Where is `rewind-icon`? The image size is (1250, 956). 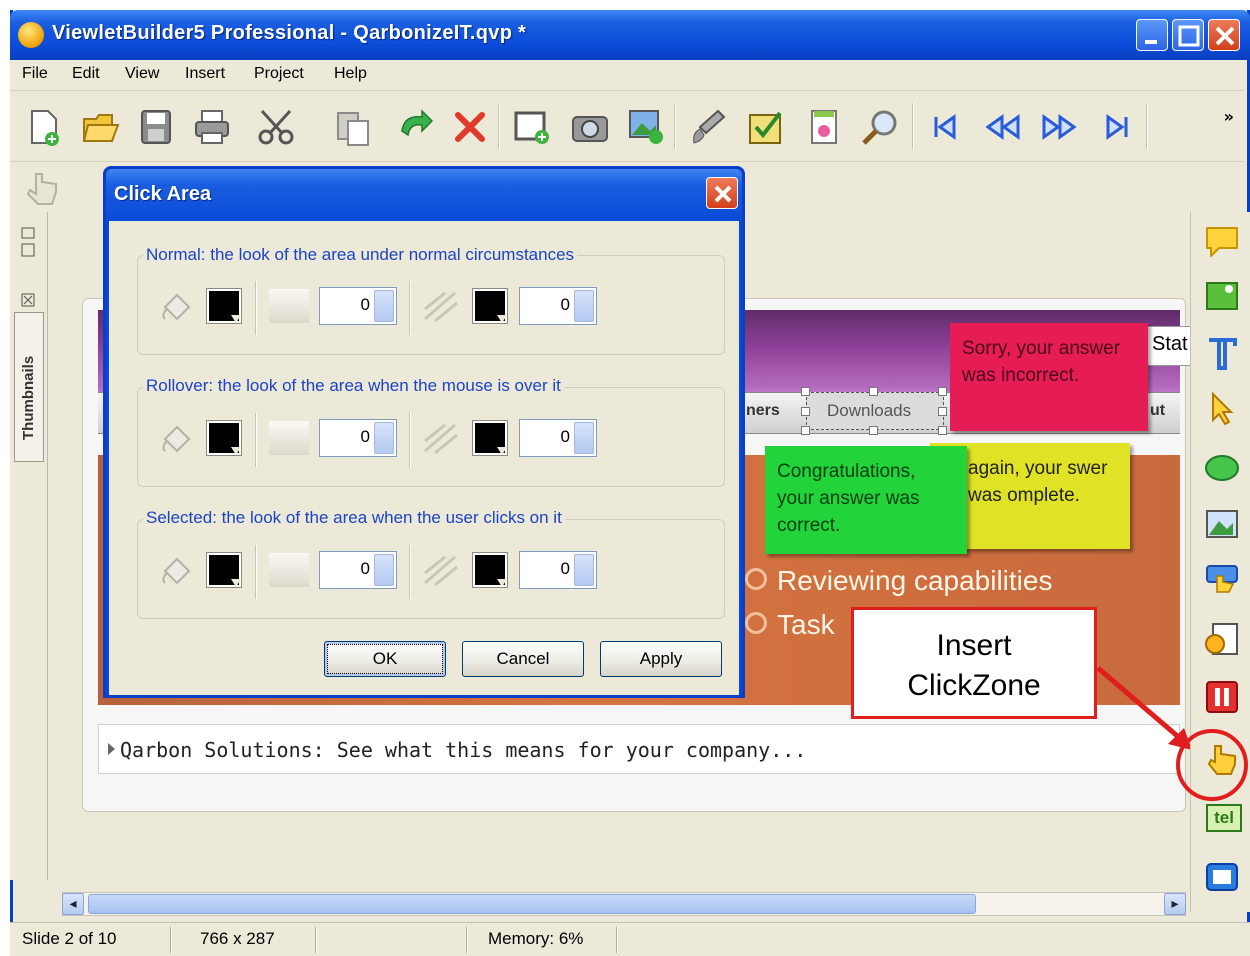
rewind-icon is located at coordinates (1002, 127).